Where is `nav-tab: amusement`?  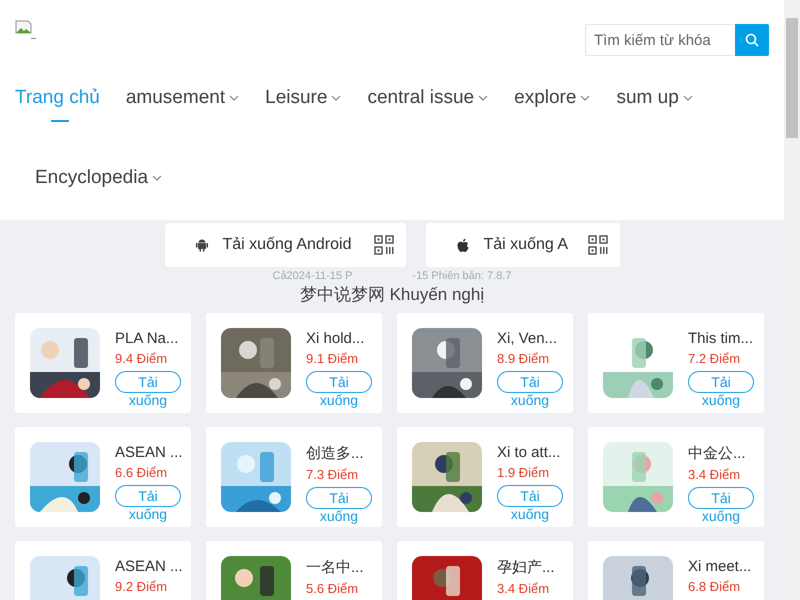
nav-tab: amusement is located at coordinates (176, 98).